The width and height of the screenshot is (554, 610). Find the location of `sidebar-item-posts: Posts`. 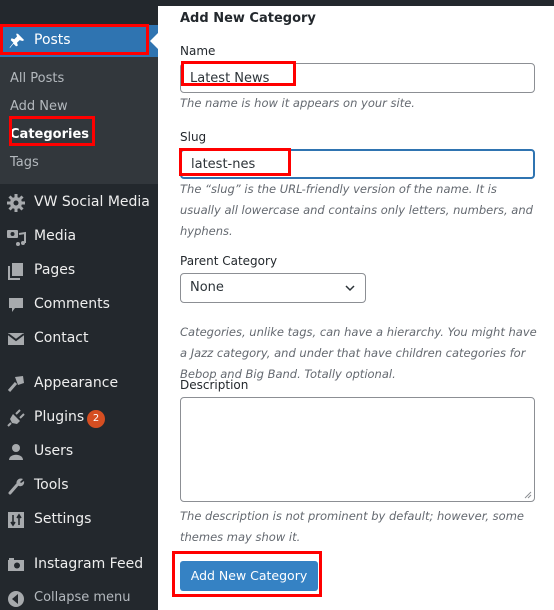

sidebar-item-posts: Posts is located at coordinates (79, 41).